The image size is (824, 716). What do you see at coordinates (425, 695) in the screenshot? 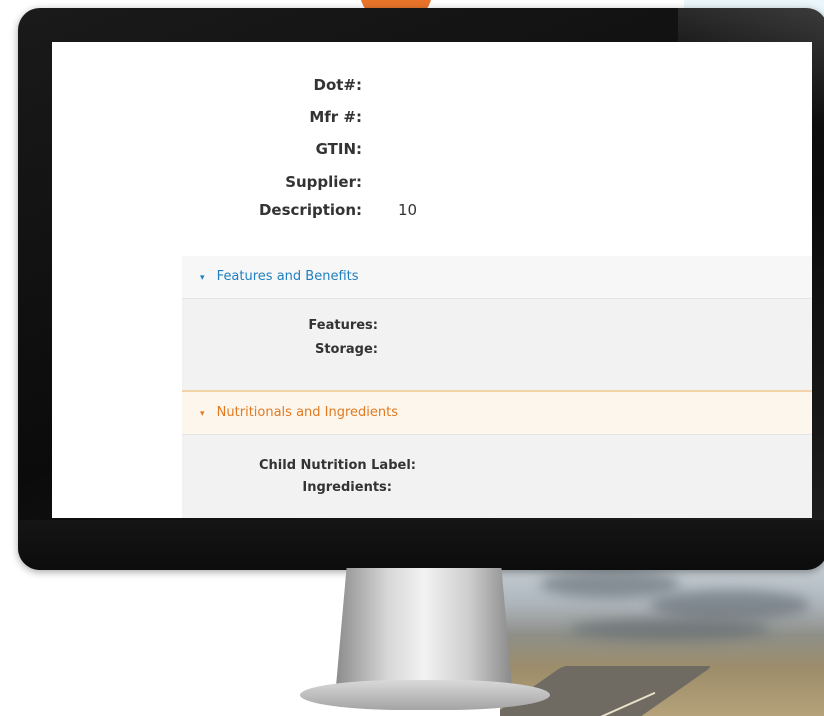
I see `monitor-stand-base` at bounding box center [425, 695].